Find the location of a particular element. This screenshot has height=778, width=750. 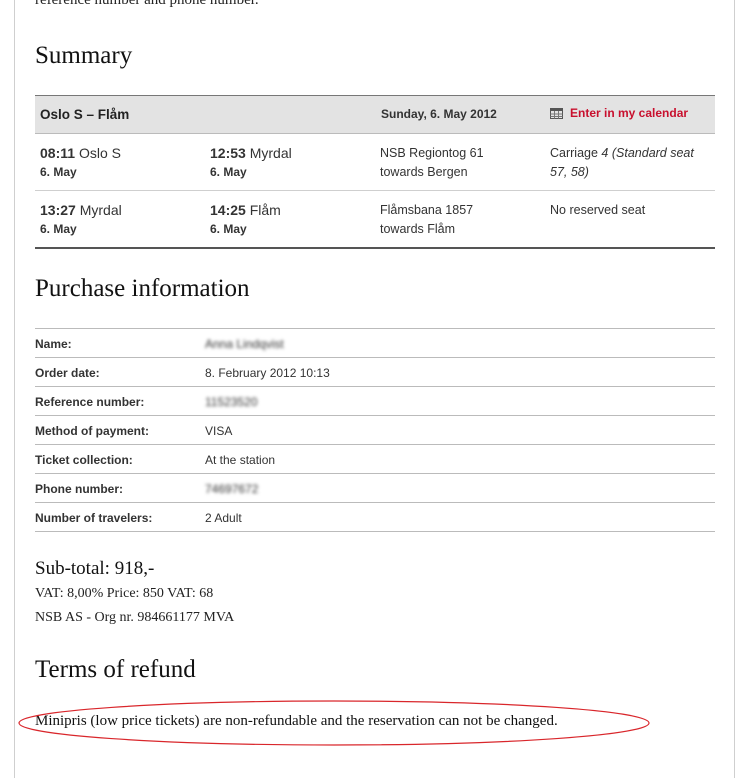

purchase-row-order-date: Order date: 8. February 2012 10:13 is located at coordinates (375, 372).